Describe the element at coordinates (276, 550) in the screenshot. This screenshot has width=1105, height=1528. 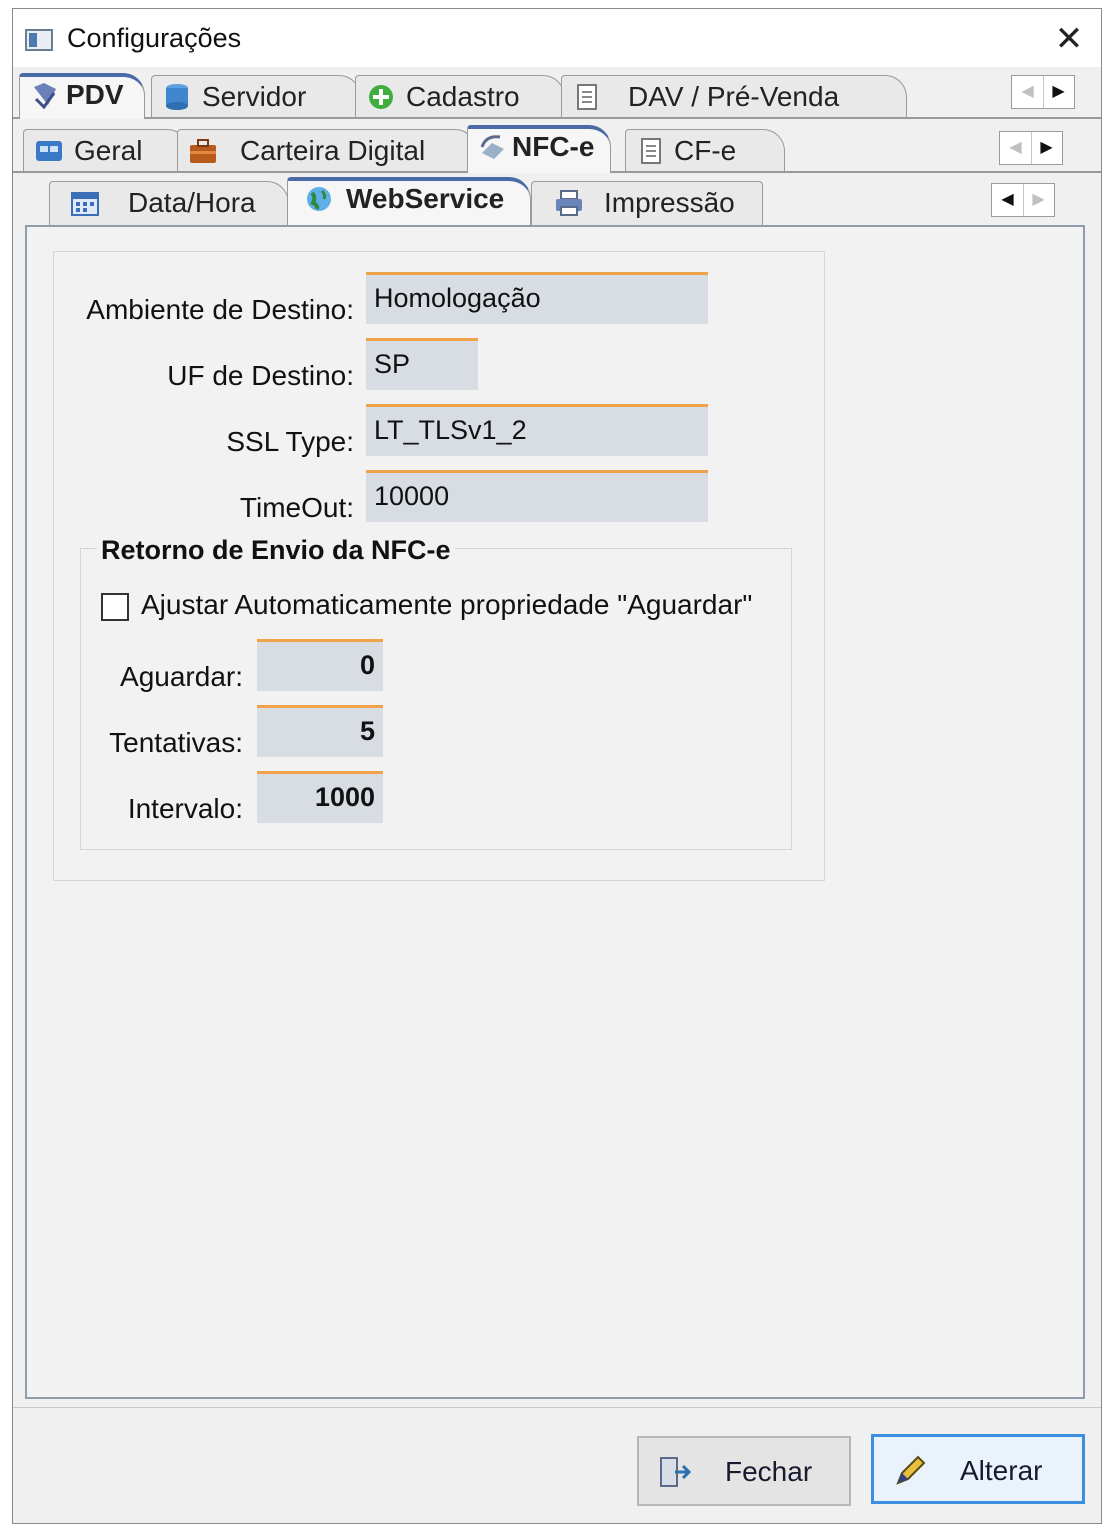
I see `retorno-envio-title: Retorno de Envio da NFC-e` at that location.